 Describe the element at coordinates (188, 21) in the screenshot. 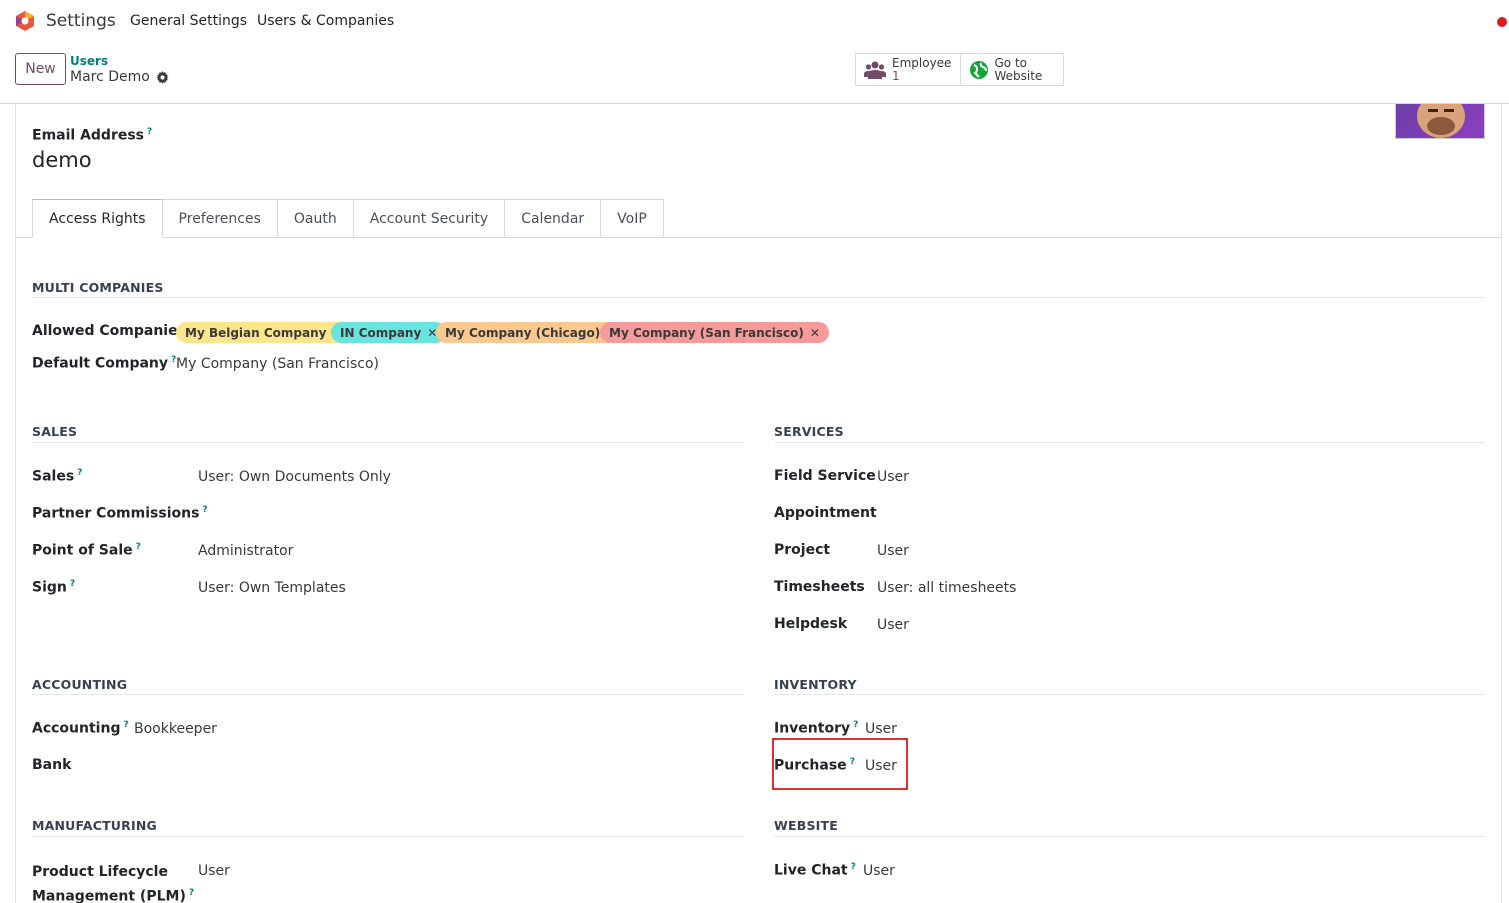

I see `menu-general-settings: General Settings` at that location.